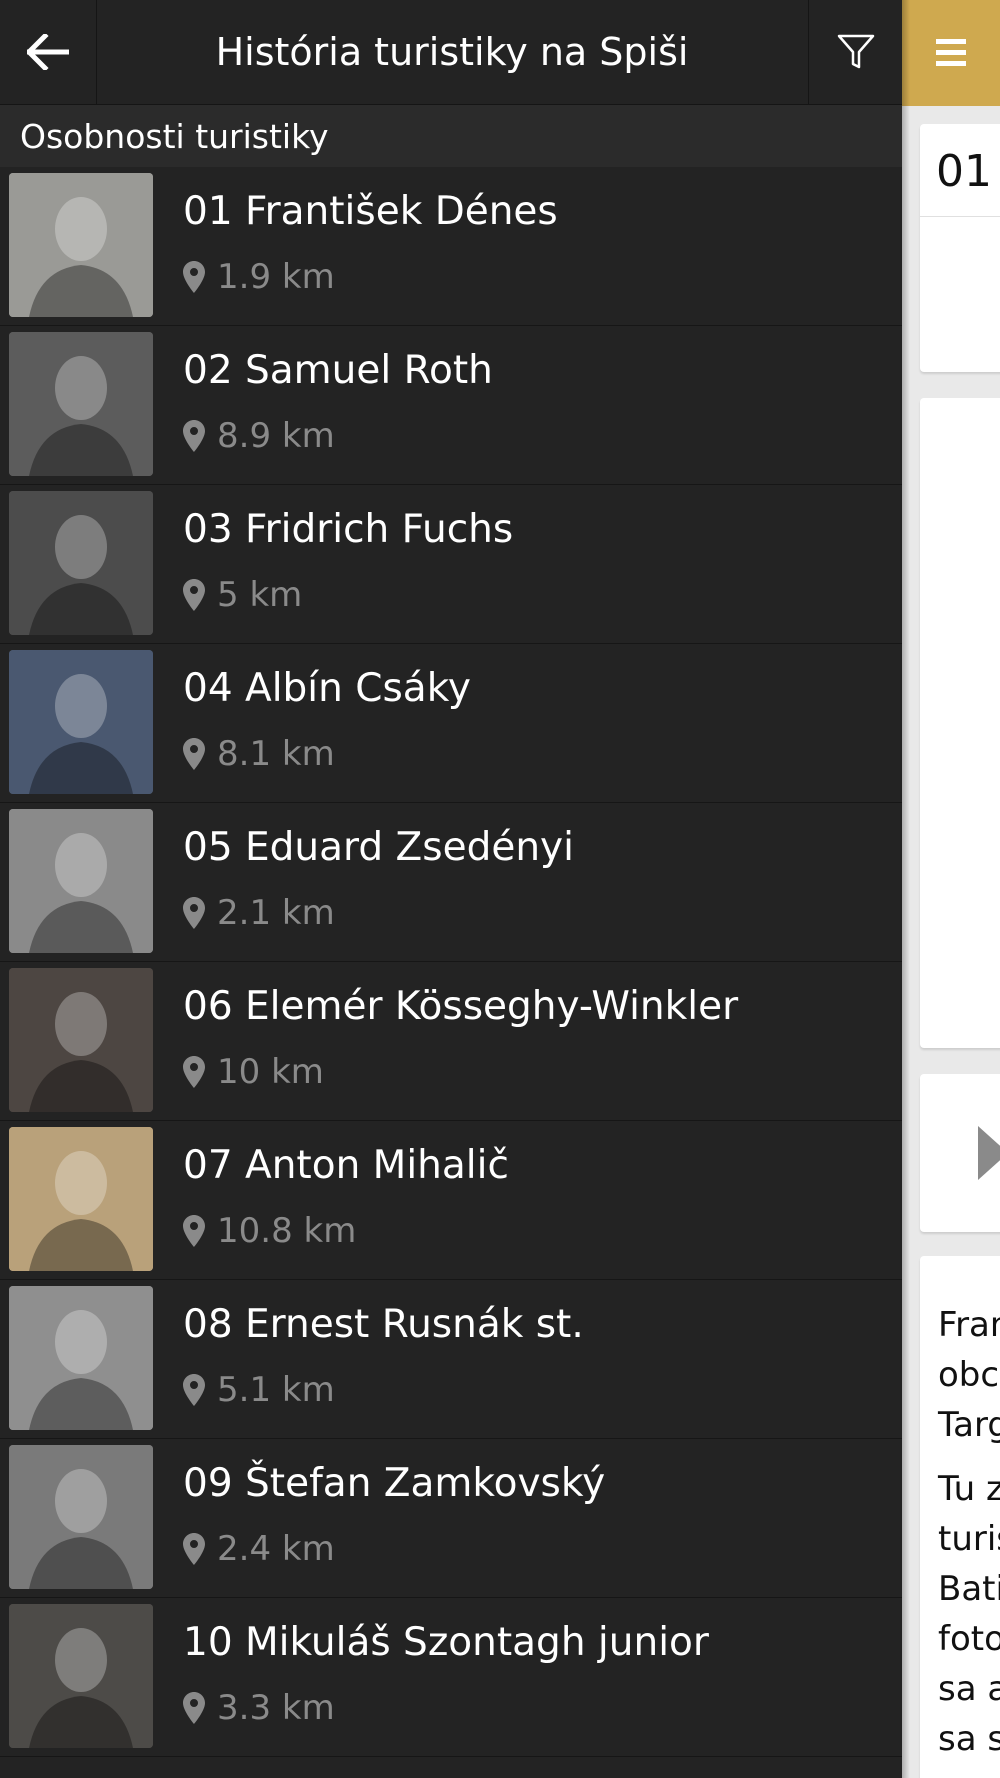 This screenshot has height=1778, width=1000. I want to click on image-card, so click(960, 723).